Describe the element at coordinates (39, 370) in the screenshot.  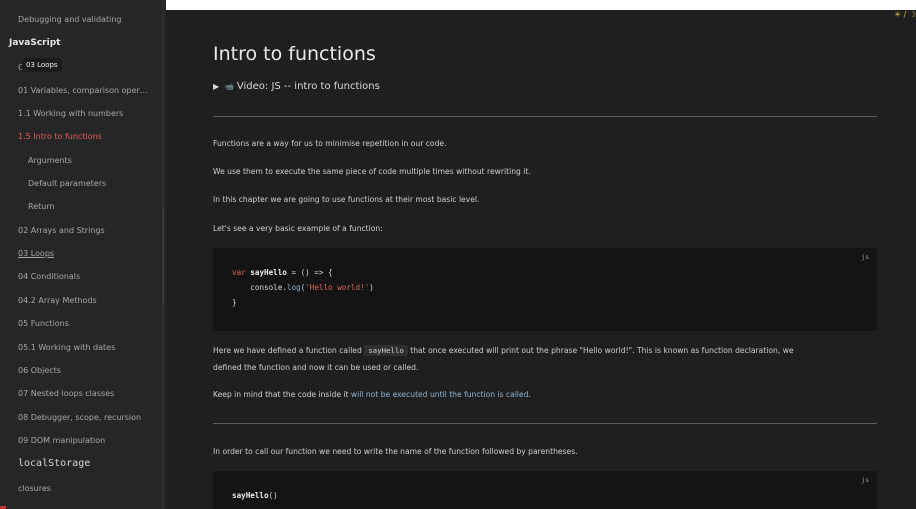
I see `sidebar-item-objects: 06 Objects` at that location.